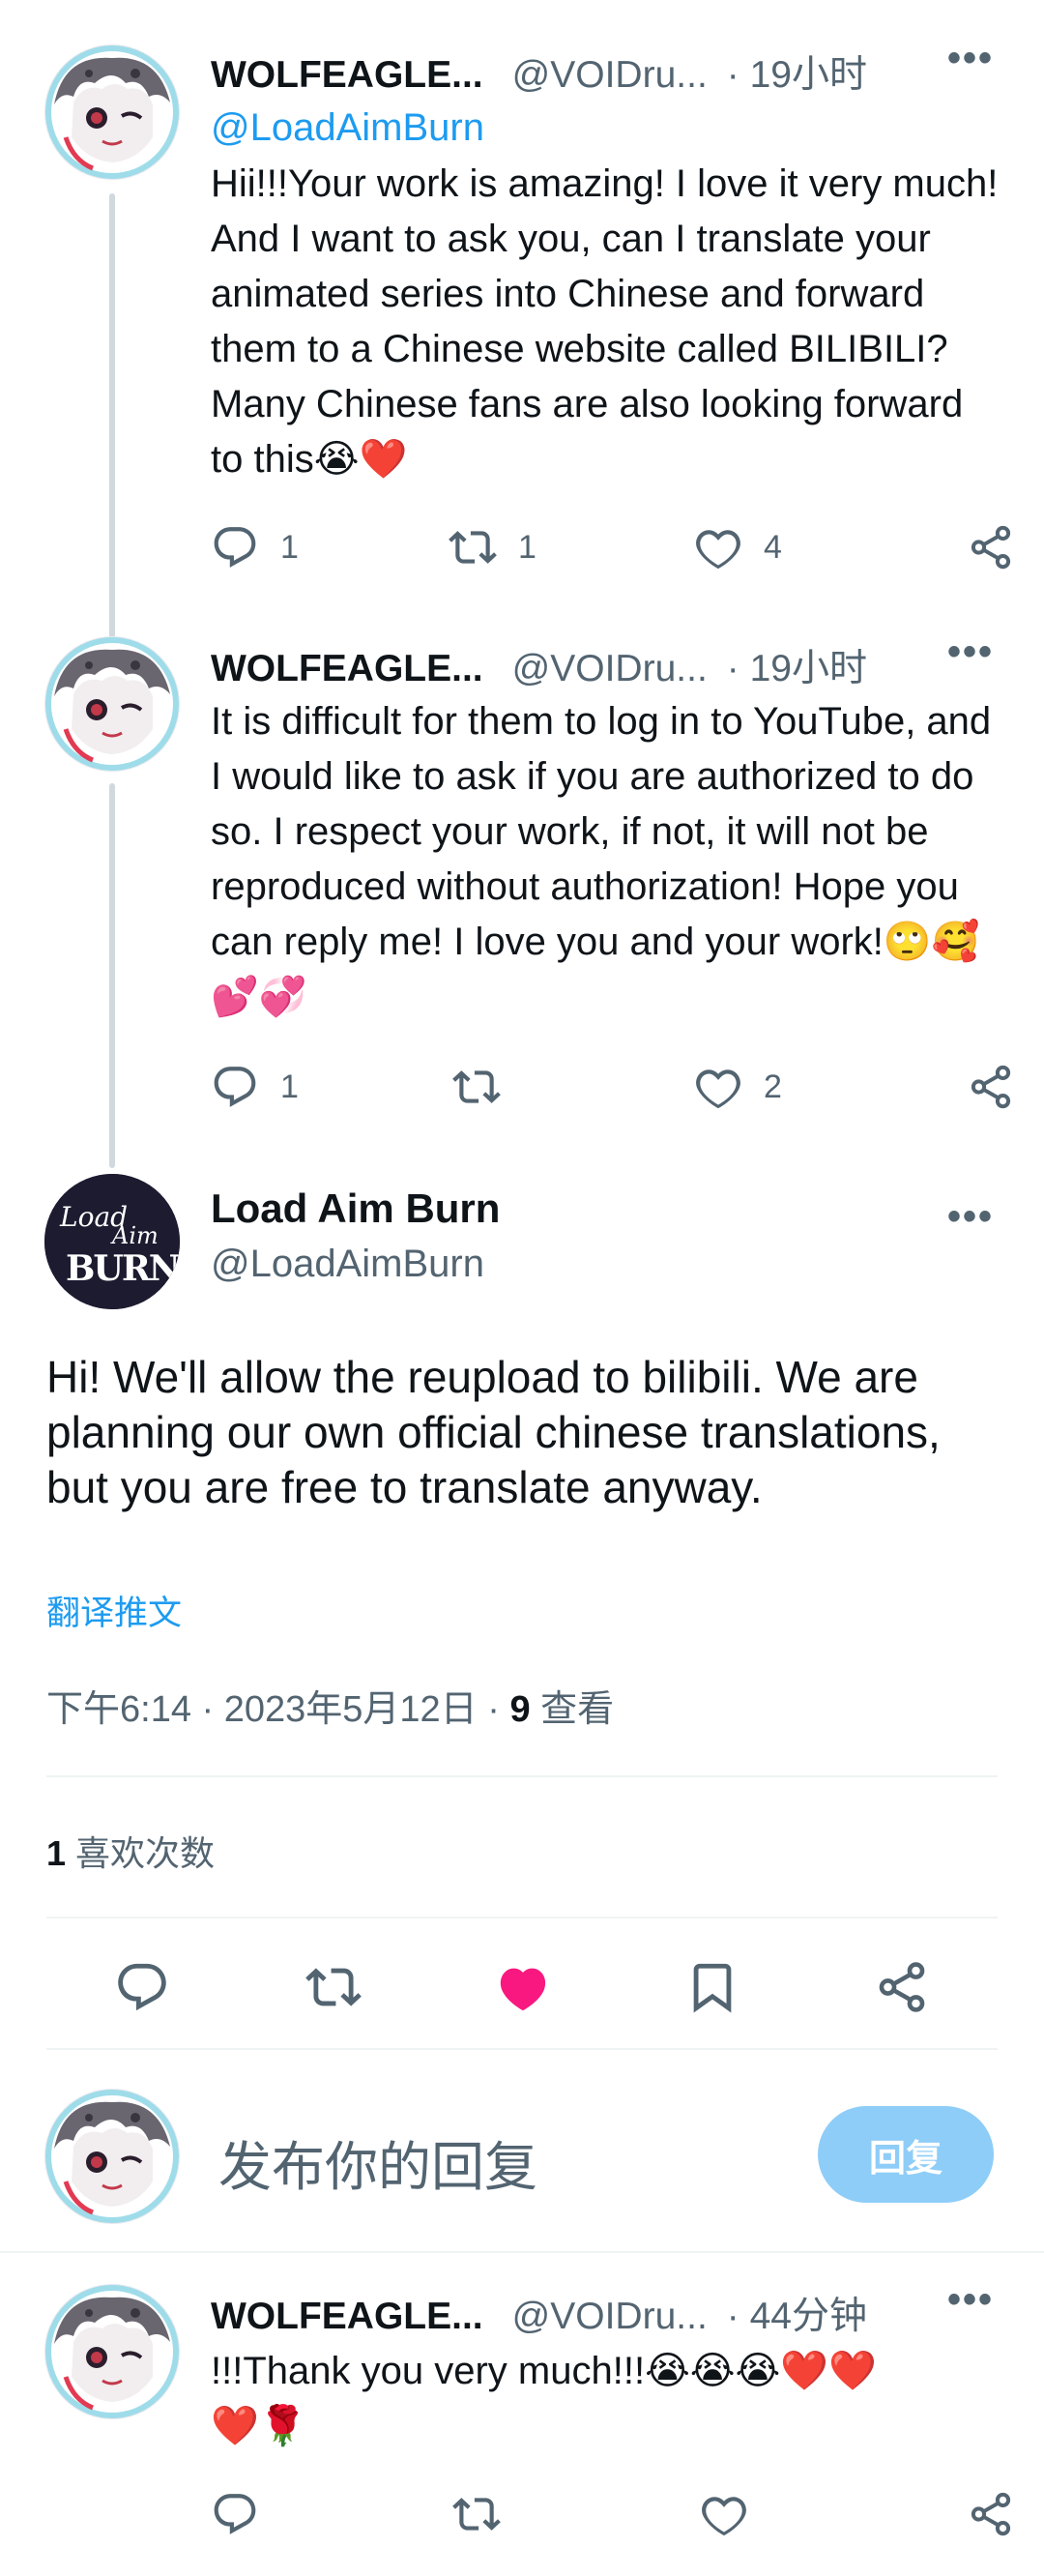  What do you see at coordinates (347, 128) in the screenshot?
I see `reply-to-handle: @LoadAimBurn` at bounding box center [347, 128].